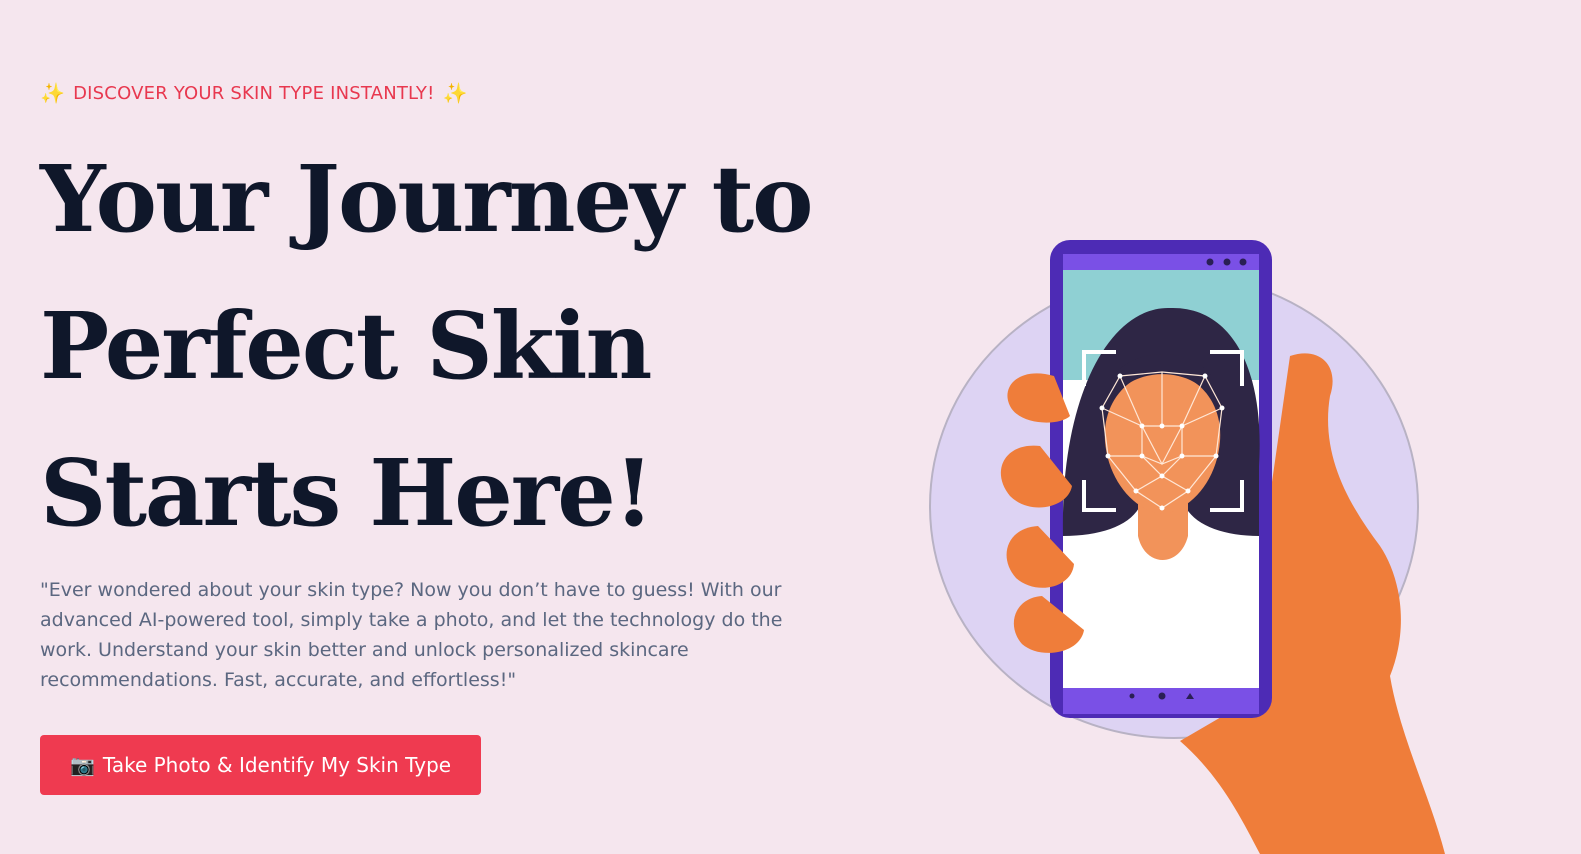  I want to click on headline-line-3: Starts Here!, so click(347, 493).